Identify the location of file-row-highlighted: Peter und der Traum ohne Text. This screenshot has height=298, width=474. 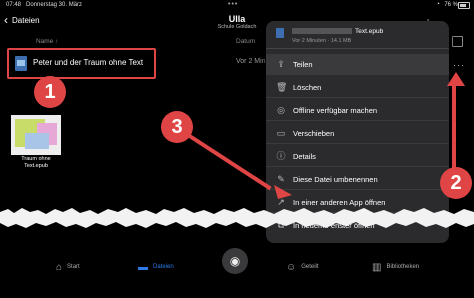
(81, 63).